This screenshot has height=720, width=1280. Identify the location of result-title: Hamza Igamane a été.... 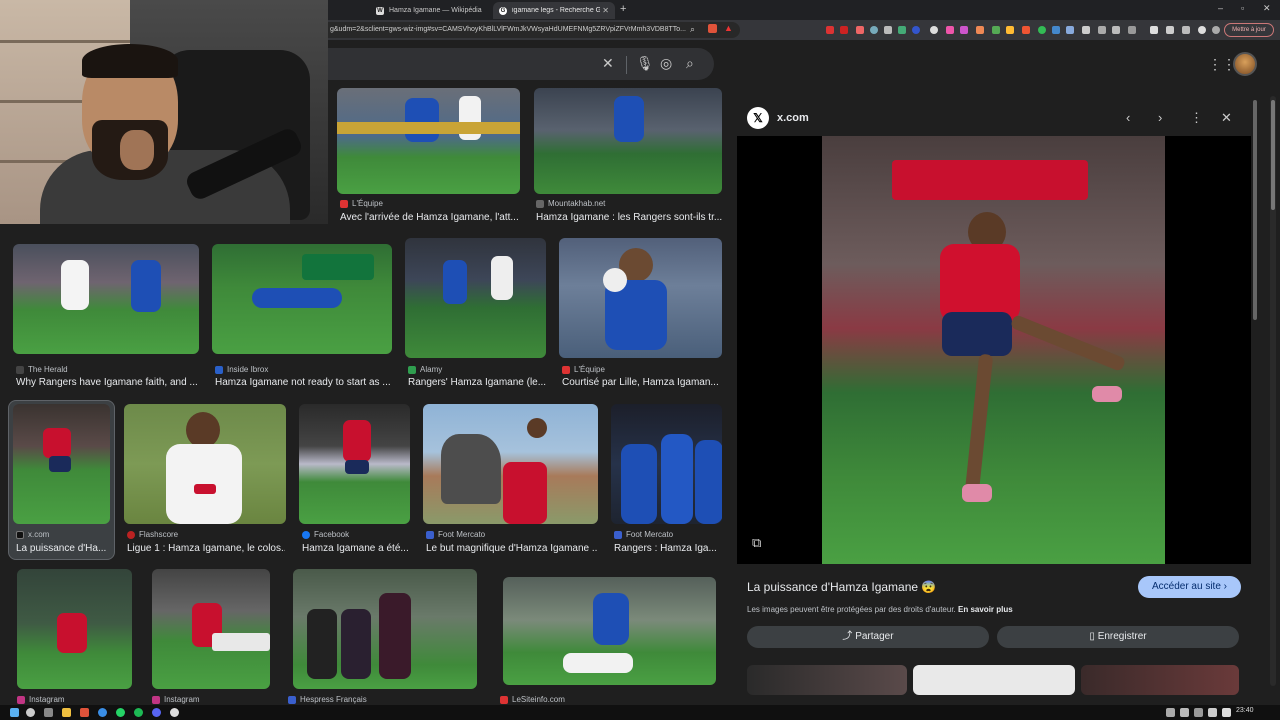
(356, 548).